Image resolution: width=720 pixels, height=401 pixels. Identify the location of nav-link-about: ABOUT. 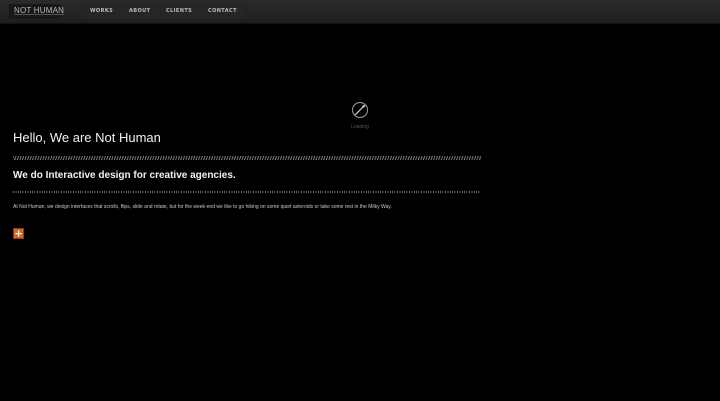
(140, 11).